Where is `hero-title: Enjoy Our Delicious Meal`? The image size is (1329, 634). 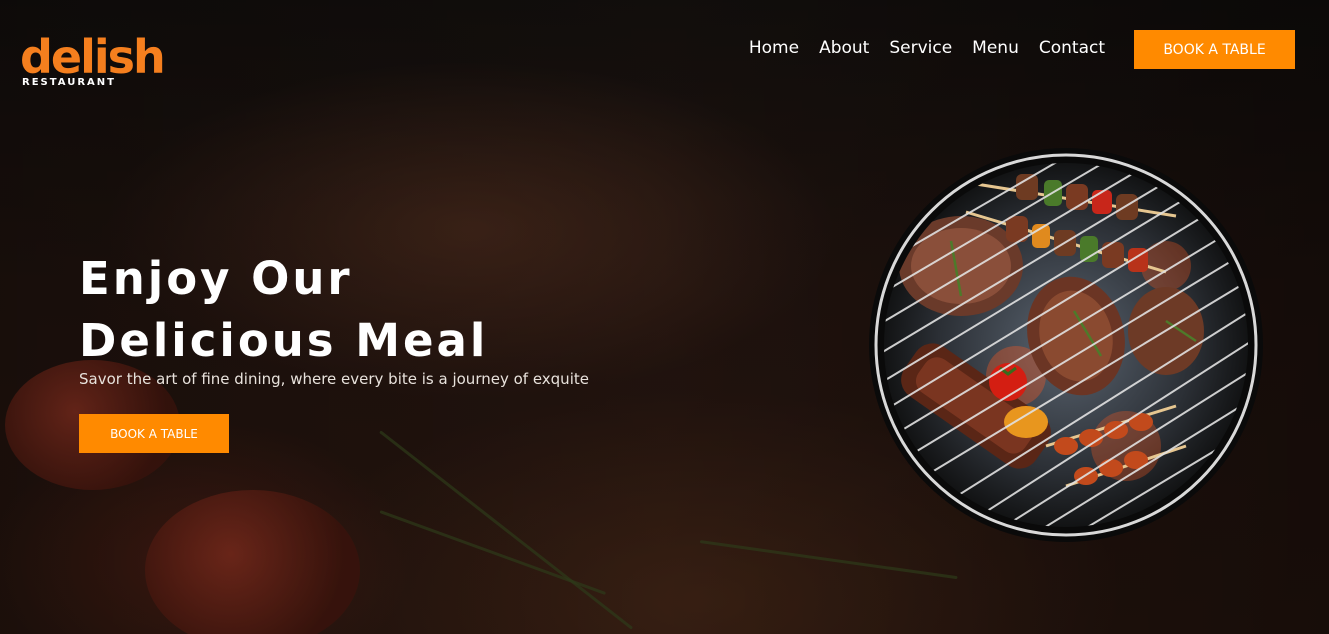 hero-title: Enjoy Our Delicious Meal is located at coordinates (339, 310).